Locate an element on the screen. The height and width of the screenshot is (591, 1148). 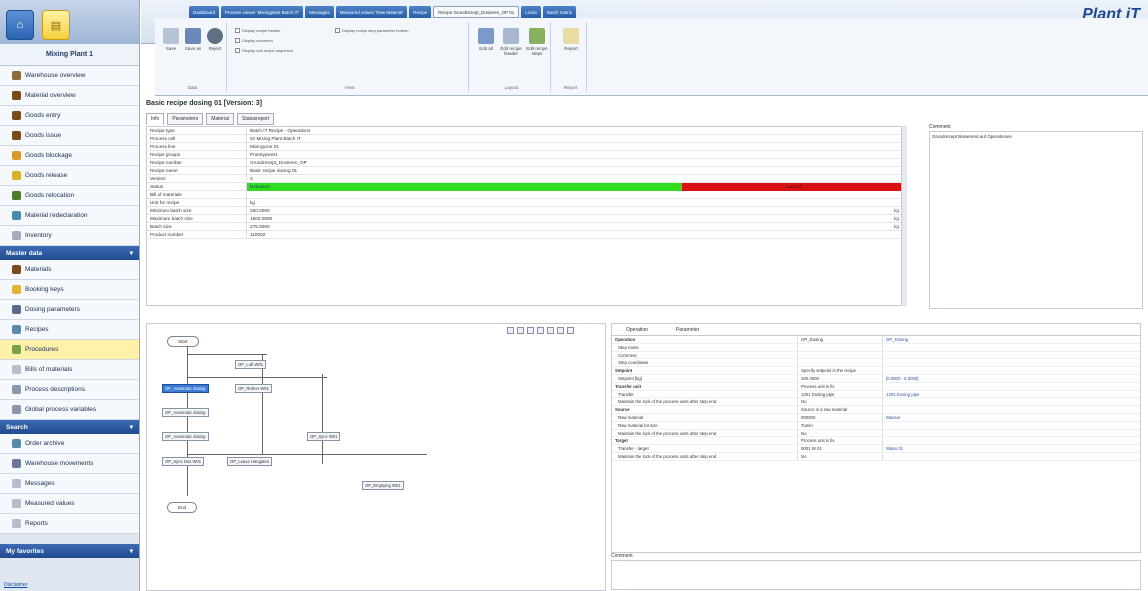
sidebar-item-archive: Order archive is located at coordinates (69, 444).